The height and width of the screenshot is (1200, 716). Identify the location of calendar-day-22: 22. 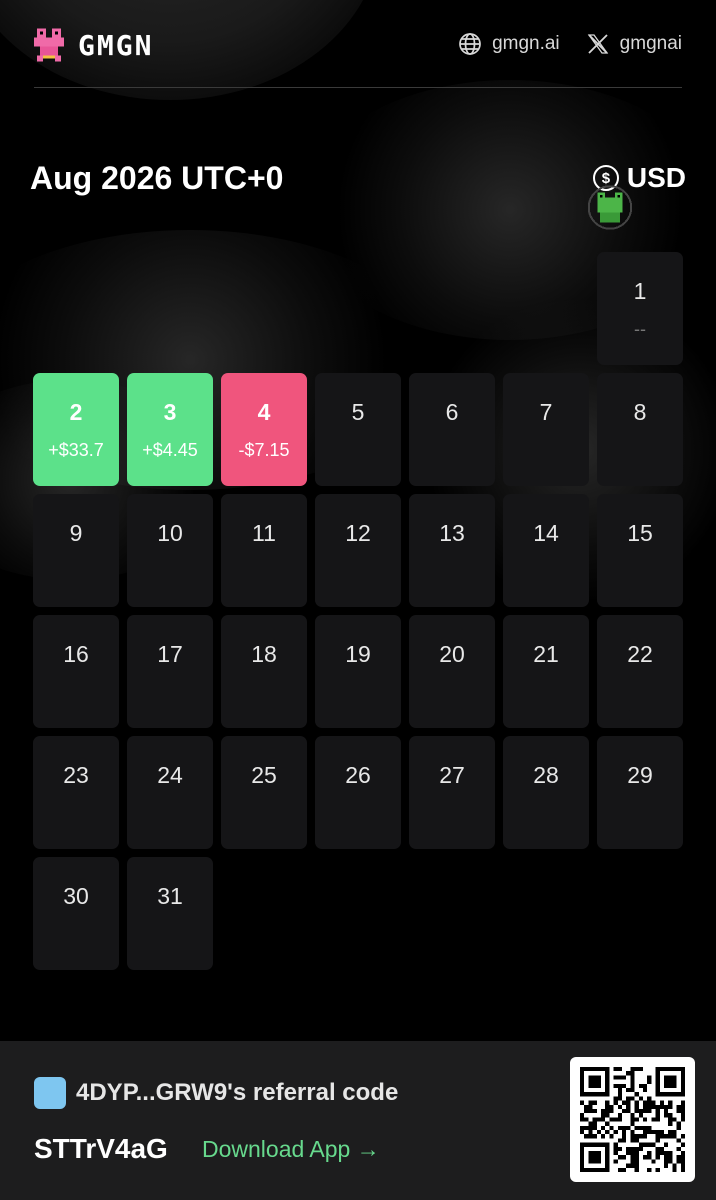
(640, 671).